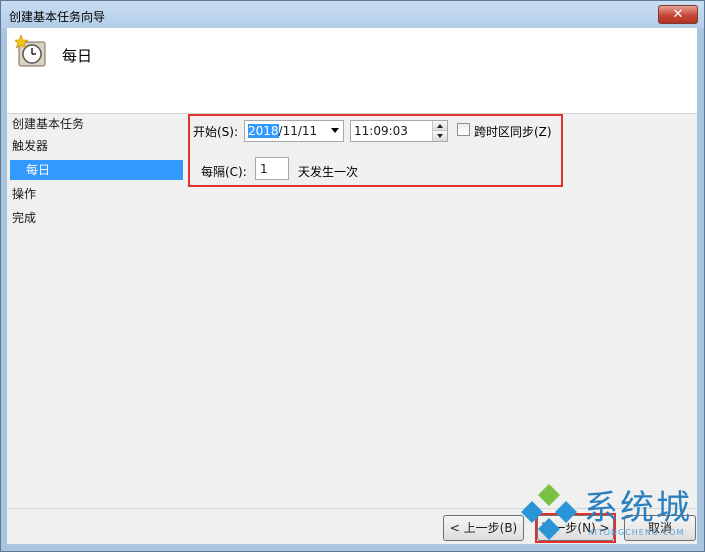 This screenshot has width=705, height=552. What do you see at coordinates (30, 146) in the screenshot?
I see `sidebar-item-trigger: 触发器` at bounding box center [30, 146].